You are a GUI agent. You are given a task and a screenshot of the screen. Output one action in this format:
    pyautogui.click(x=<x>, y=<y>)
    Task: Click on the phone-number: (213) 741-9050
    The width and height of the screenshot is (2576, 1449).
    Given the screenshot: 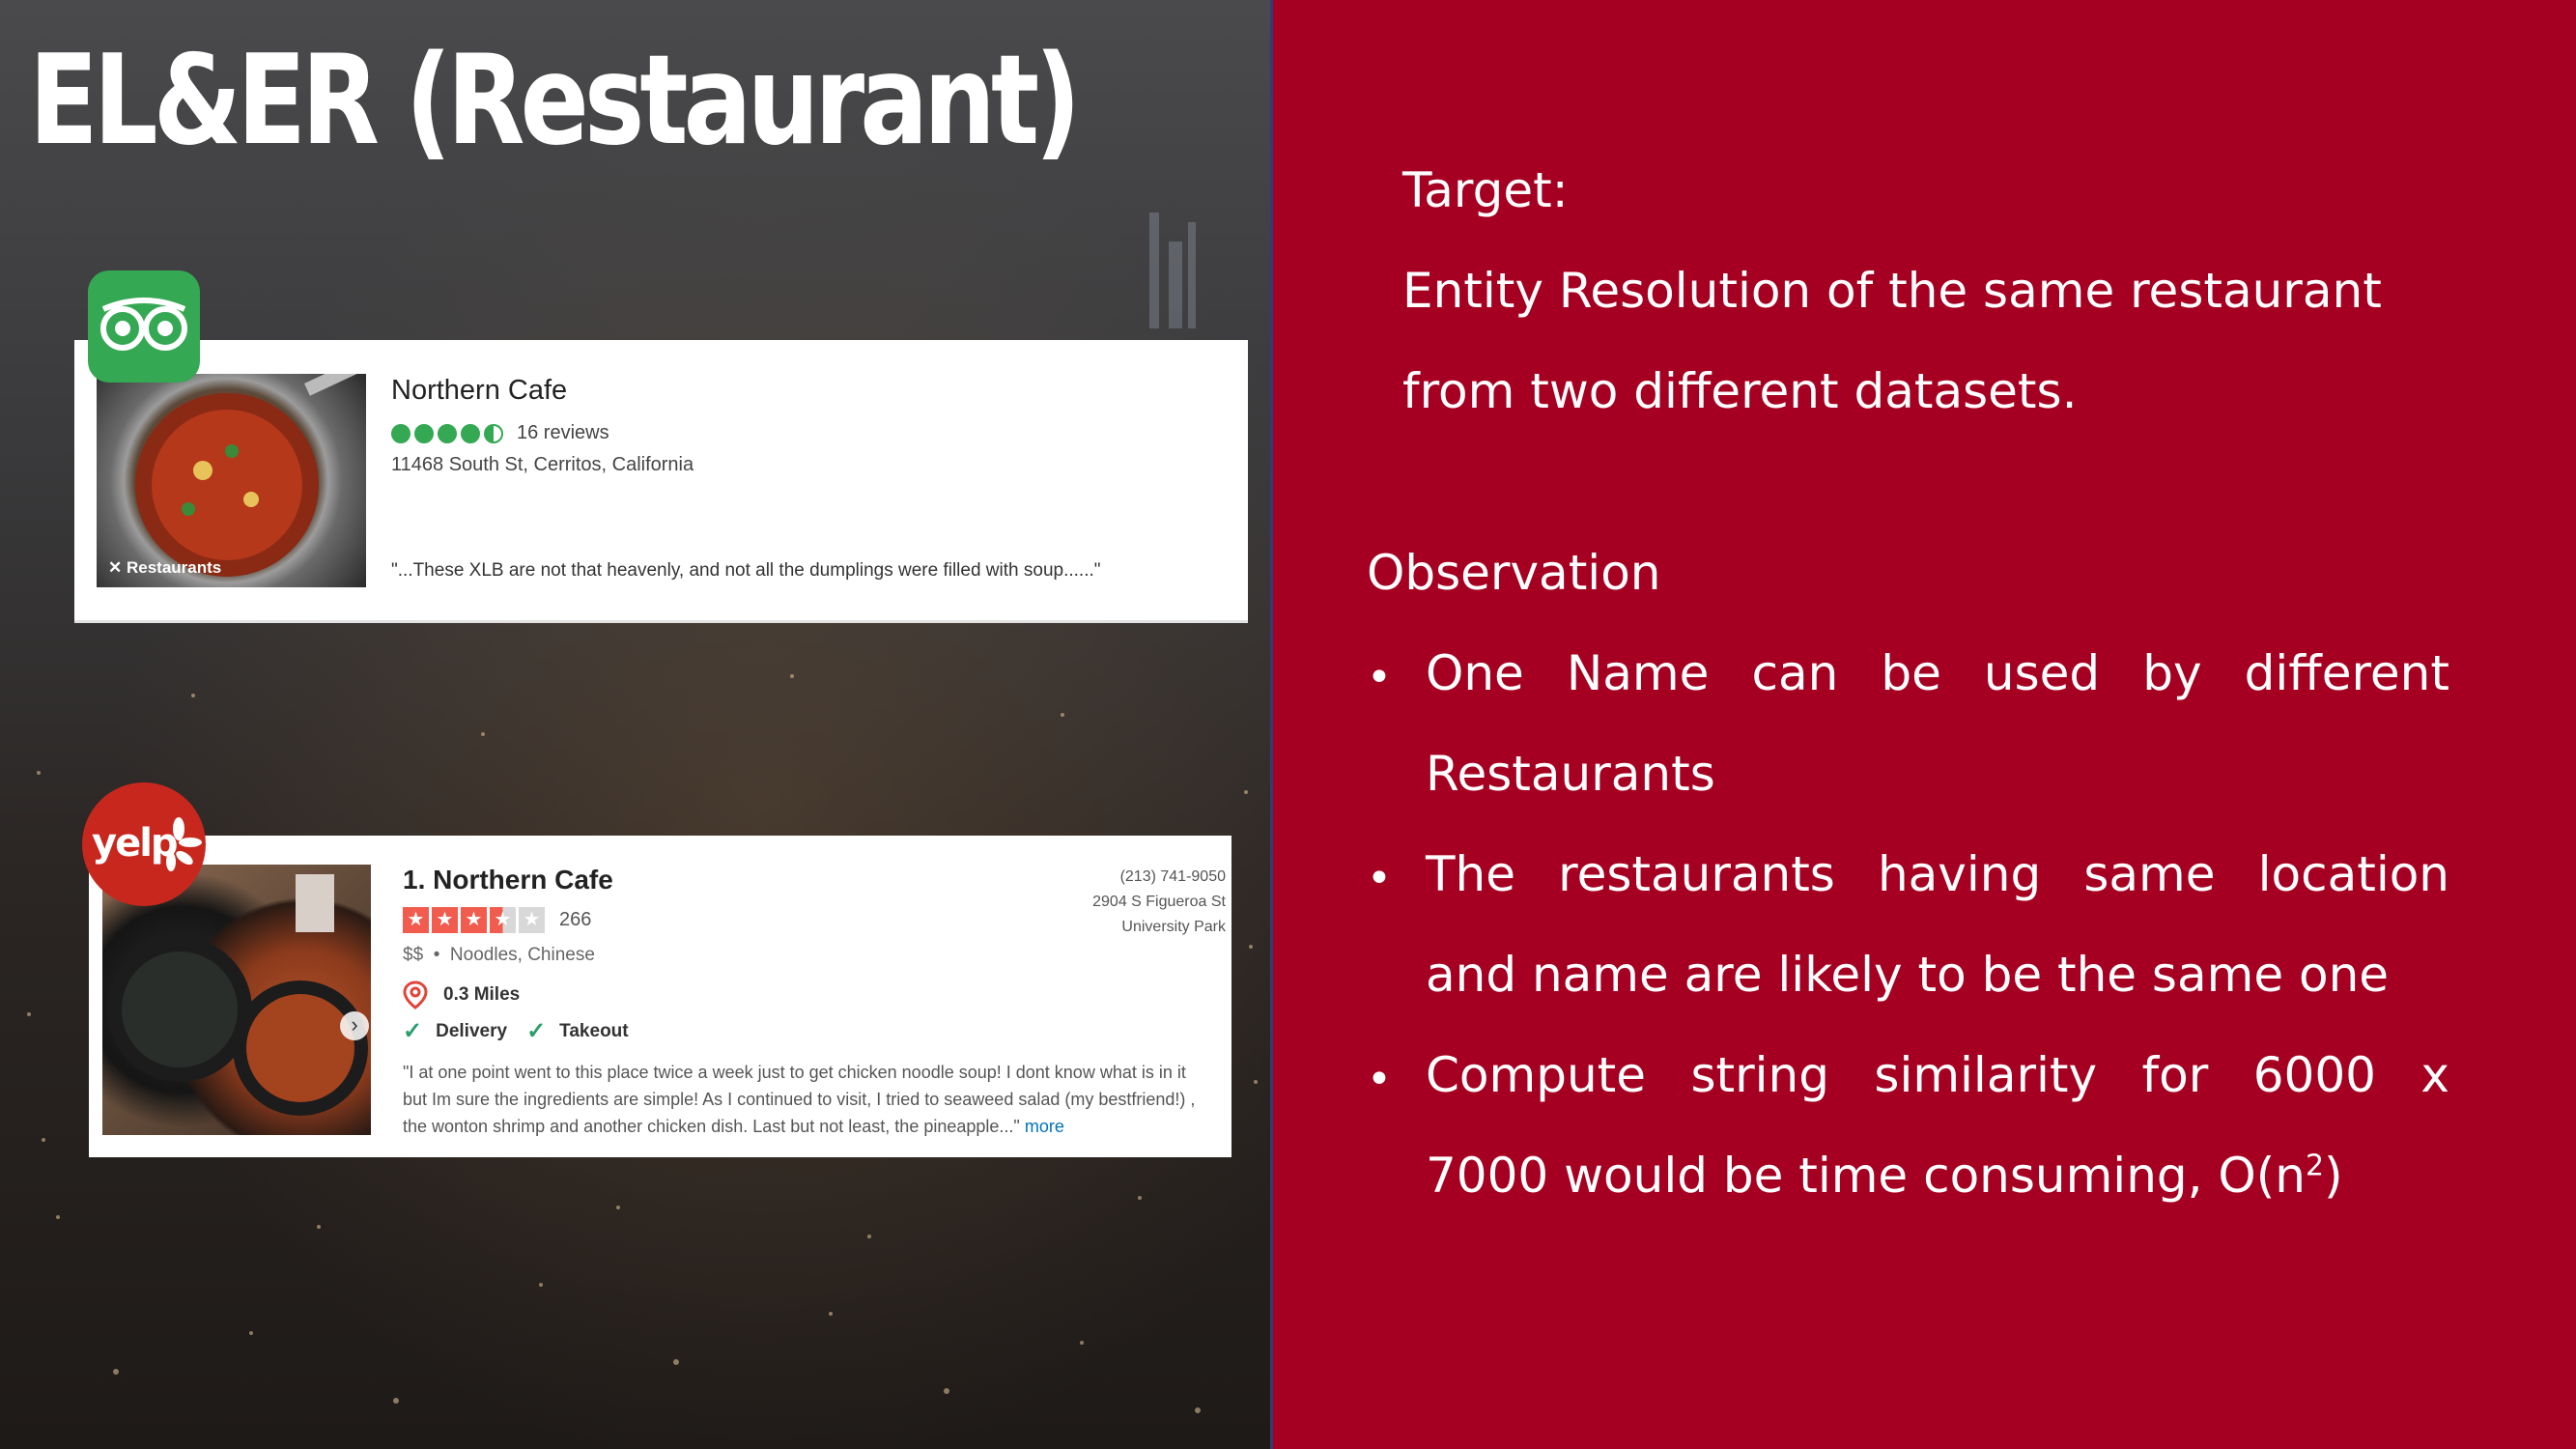 What is the action you would take?
    pyautogui.click(x=1159, y=877)
    